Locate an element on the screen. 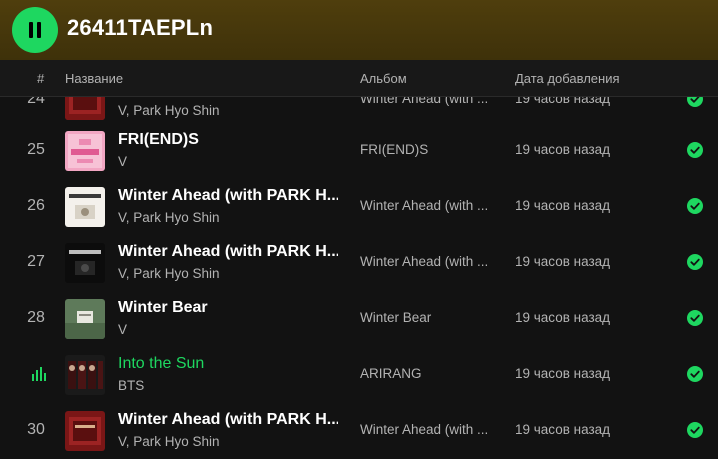 Image resolution: width=718 pixels, height=459 pixels. now-playing-equalizer-icon is located at coordinates (39, 376).